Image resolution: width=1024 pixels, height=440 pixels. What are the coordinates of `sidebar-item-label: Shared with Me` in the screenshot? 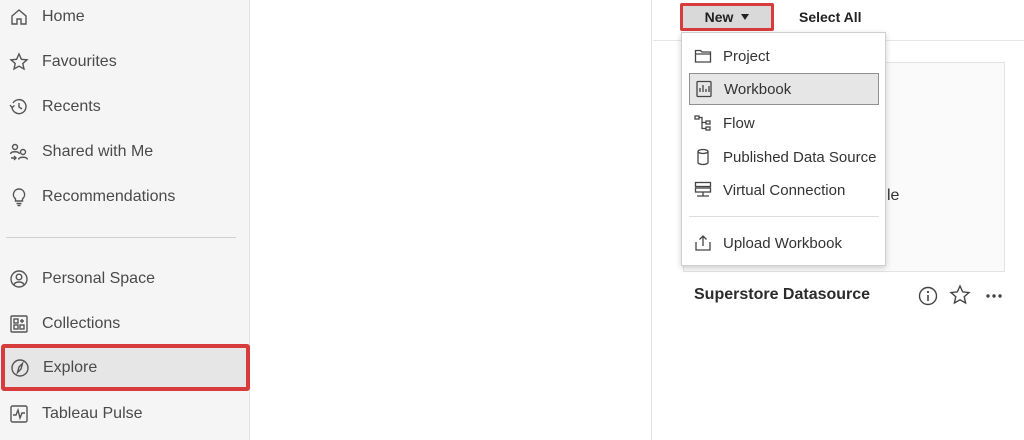 It's located at (98, 151).